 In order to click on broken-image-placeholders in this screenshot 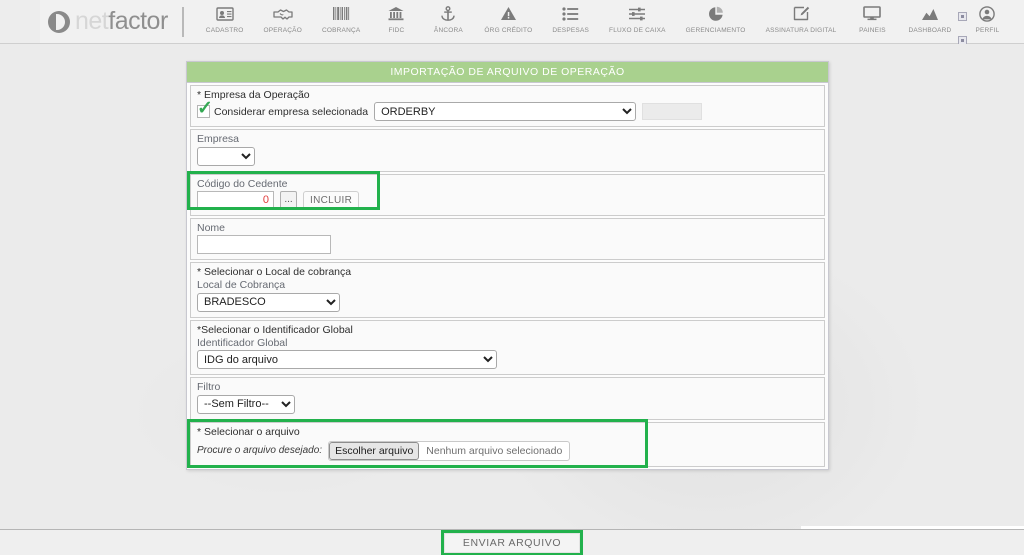, I will do `click(964, 24)`.